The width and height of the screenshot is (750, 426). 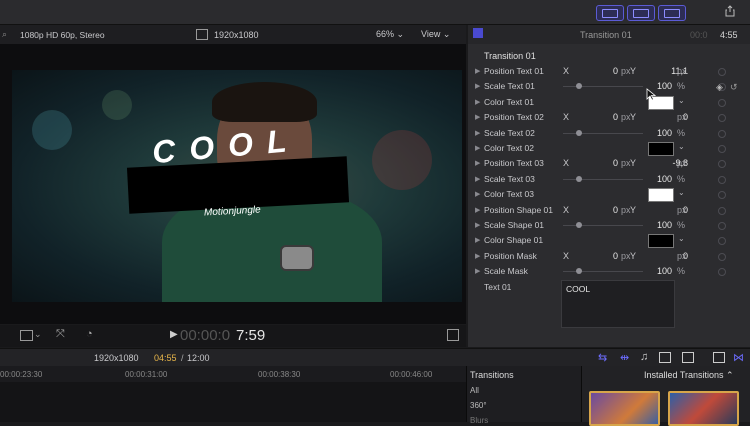 I want to click on param-row: ▶ Scale Text 03 100%, so click(x=609, y=179).